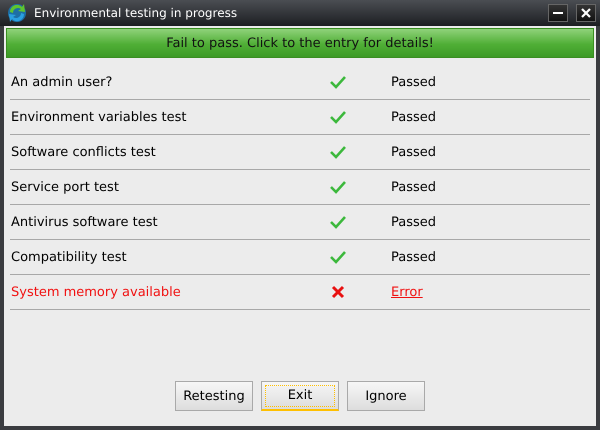 This screenshot has height=430, width=600. What do you see at coordinates (99, 117) in the screenshot?
I see `test-name: Environment variables test` at bounding box center [99, 117].